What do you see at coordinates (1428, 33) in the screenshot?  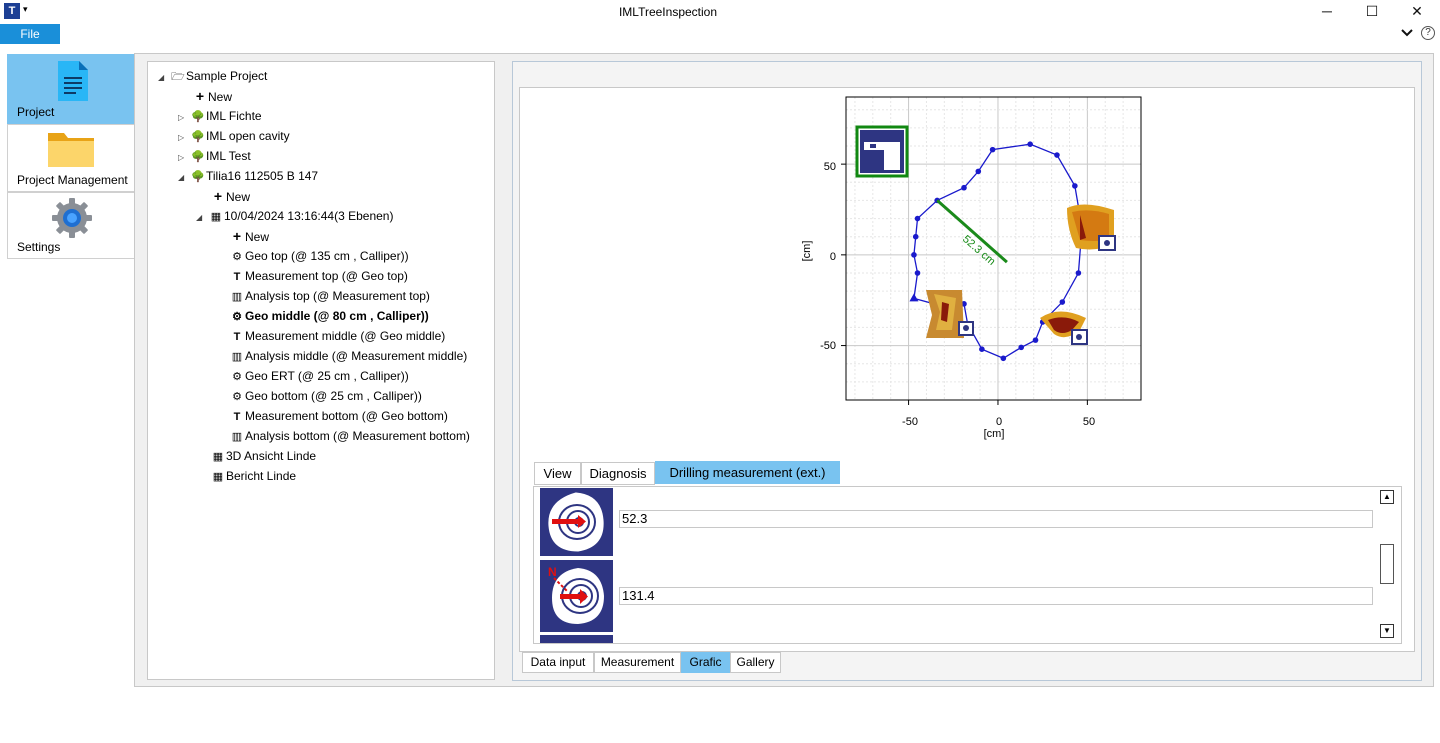 I see `help-icon: ?` at bounding box center [1428, 33].